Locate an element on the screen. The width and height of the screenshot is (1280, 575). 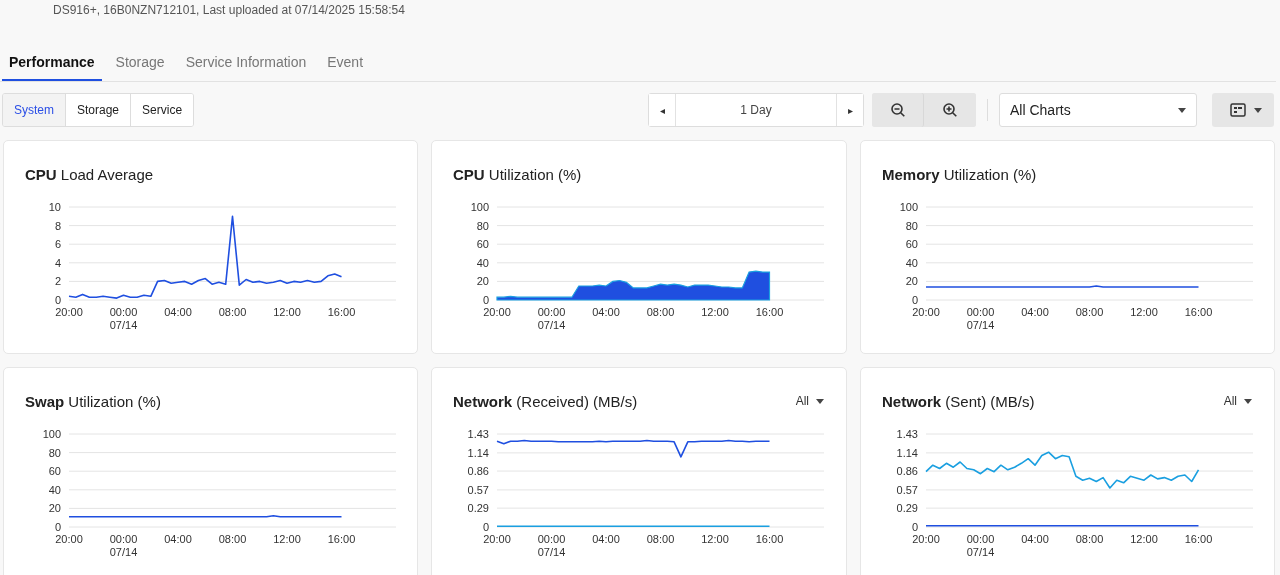
zoom-out-button is located at coordinates (898, 110).